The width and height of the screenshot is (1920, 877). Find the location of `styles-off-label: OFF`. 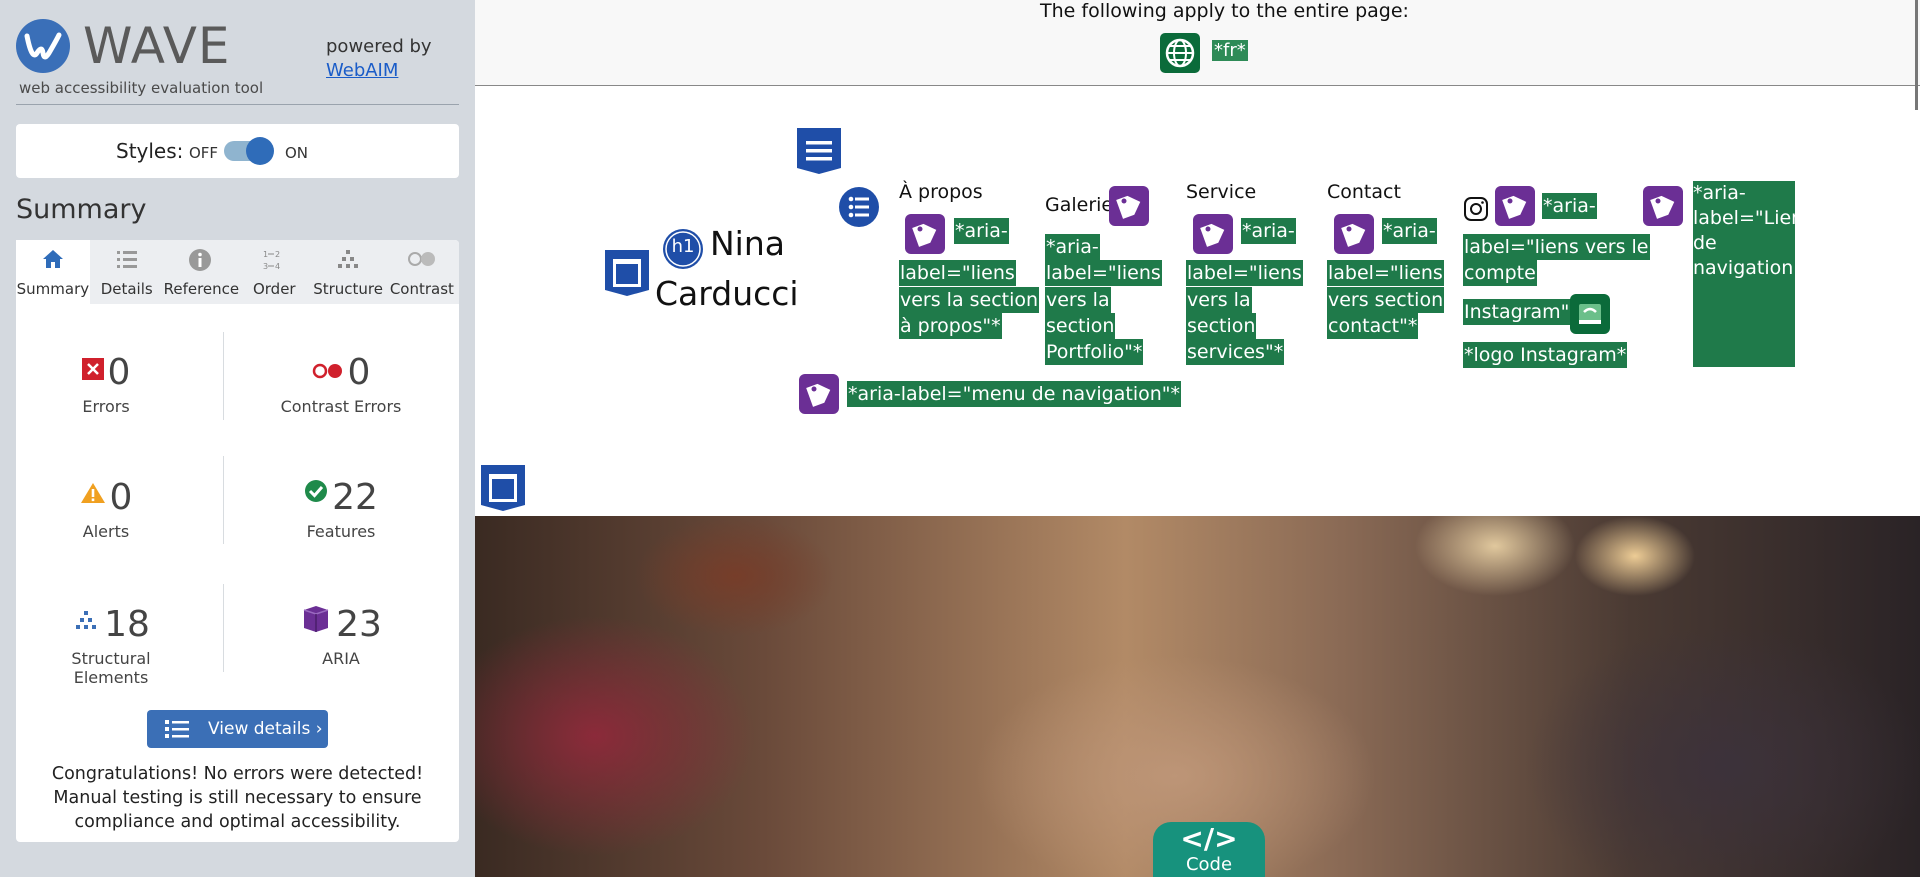

styles-off-label: OFF is located at coordinates (204, 153).